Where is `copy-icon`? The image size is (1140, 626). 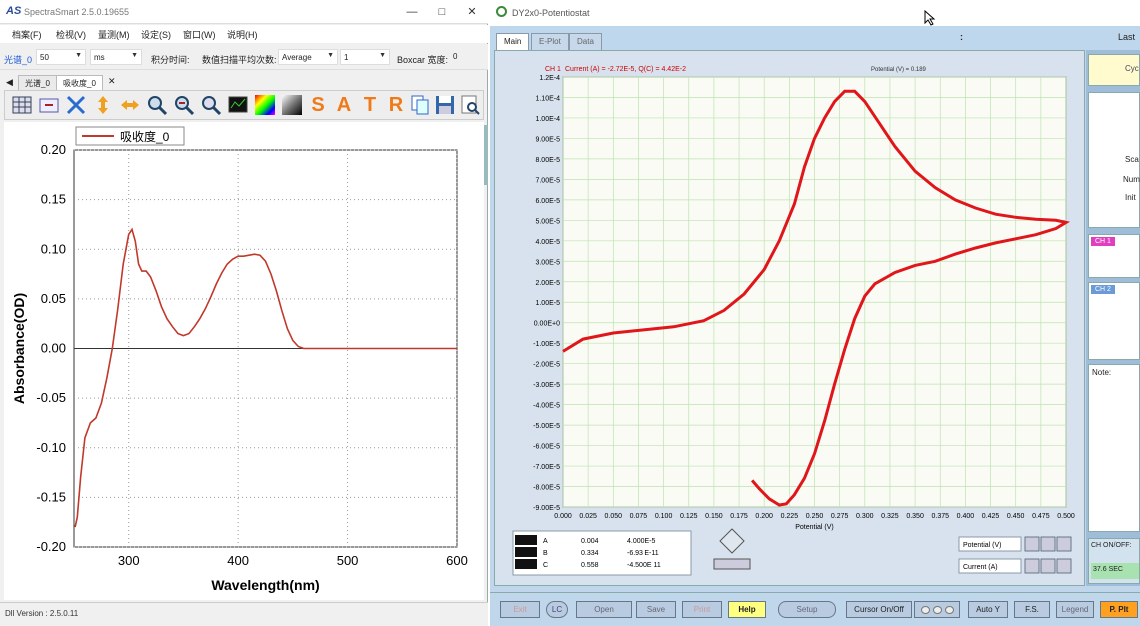 copy-icon is located at coordinates (420, 105).